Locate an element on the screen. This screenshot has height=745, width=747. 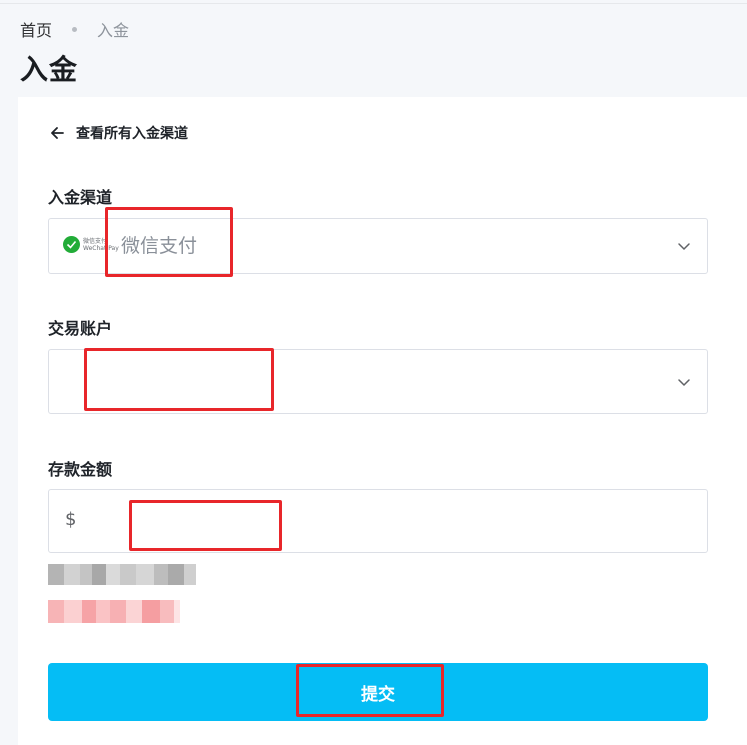
redacted-warning-line is located at coordinates (114, 611).